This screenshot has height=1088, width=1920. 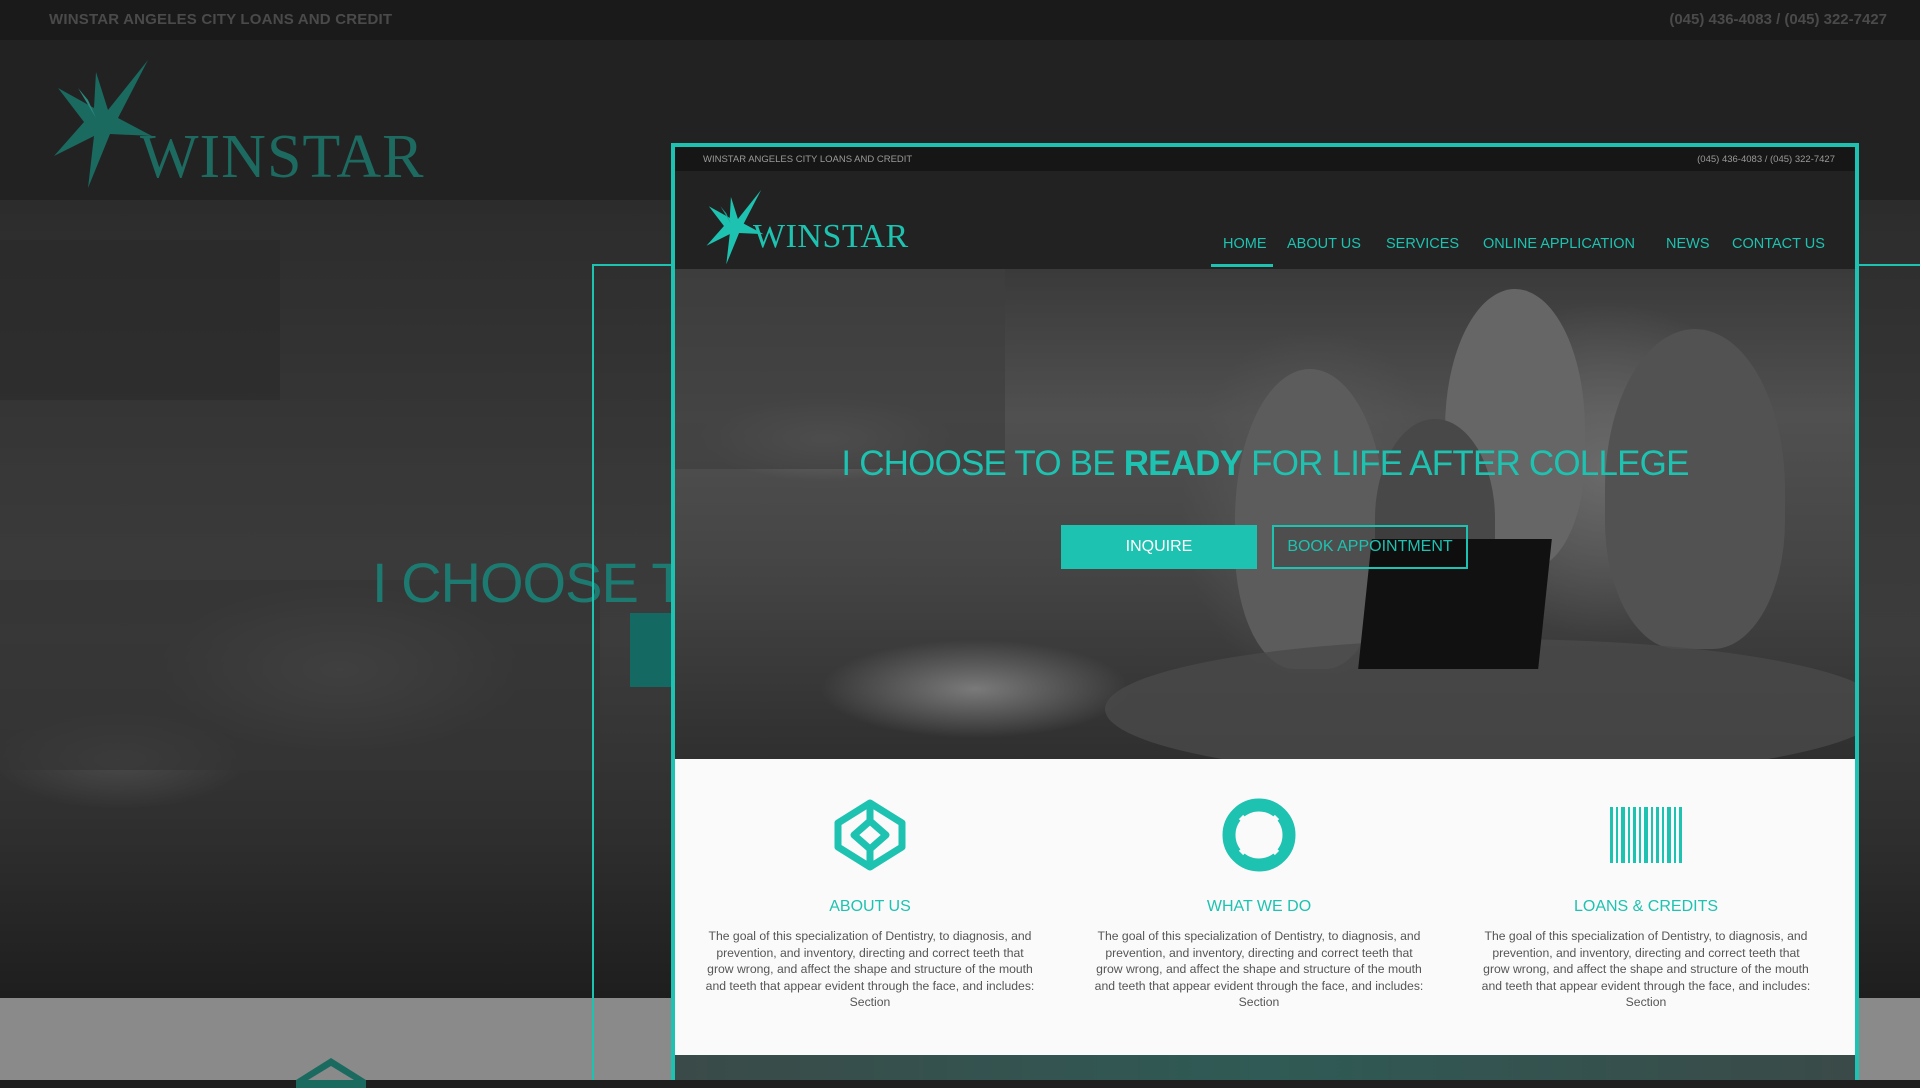 What do you see at coordinates (282, 157) in the screenshot?
I see `bg-logo-wordmark: WINSTAR` at bounding box center [282, 157].